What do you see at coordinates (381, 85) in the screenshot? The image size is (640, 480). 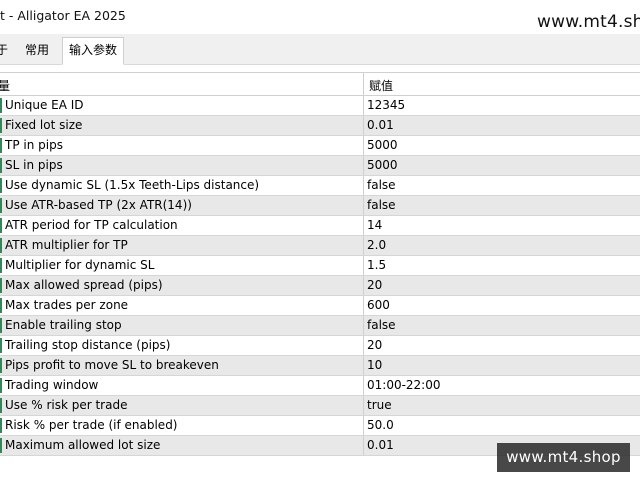 I see `header-value: 赋值` at bounding box center [381, 85].